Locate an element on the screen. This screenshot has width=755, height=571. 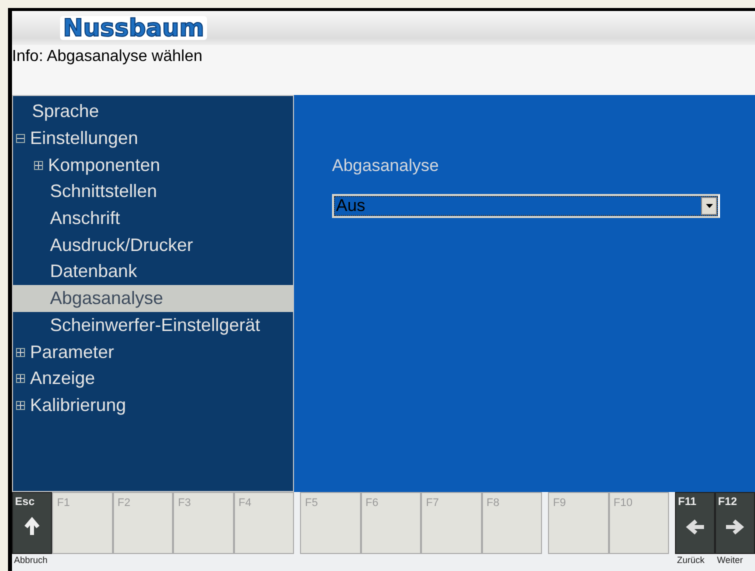
key-caption: Zurück is located at coordinates (691, 561).